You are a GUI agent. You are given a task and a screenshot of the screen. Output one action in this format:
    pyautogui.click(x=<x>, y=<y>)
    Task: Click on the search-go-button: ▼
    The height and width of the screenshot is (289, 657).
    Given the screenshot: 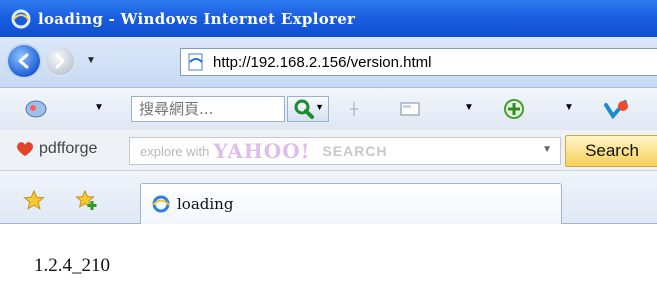 What is the action you would take?
    pyautogui.click(x=308, y=109)
    